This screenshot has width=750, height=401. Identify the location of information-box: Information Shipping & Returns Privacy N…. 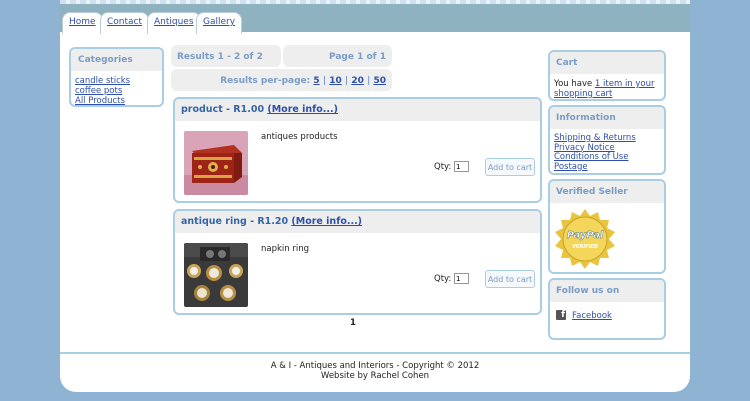
(607, 140).